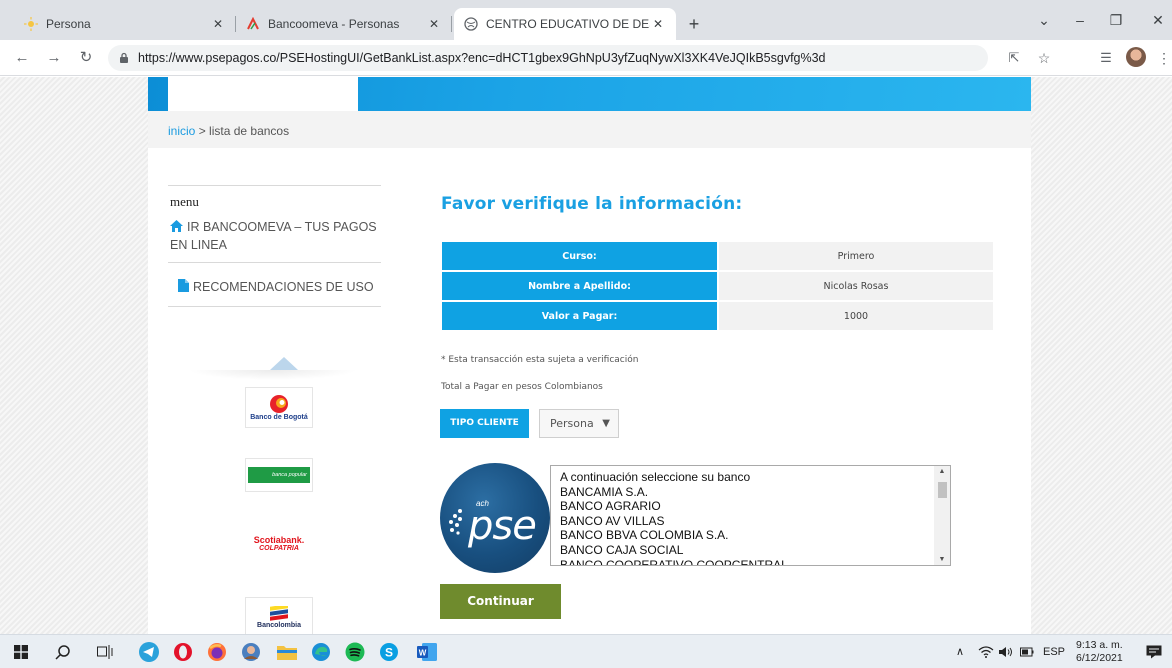 The height and width of the screenshot is (668, 1172). I want to click on battery-icon, so click(1027, 651).